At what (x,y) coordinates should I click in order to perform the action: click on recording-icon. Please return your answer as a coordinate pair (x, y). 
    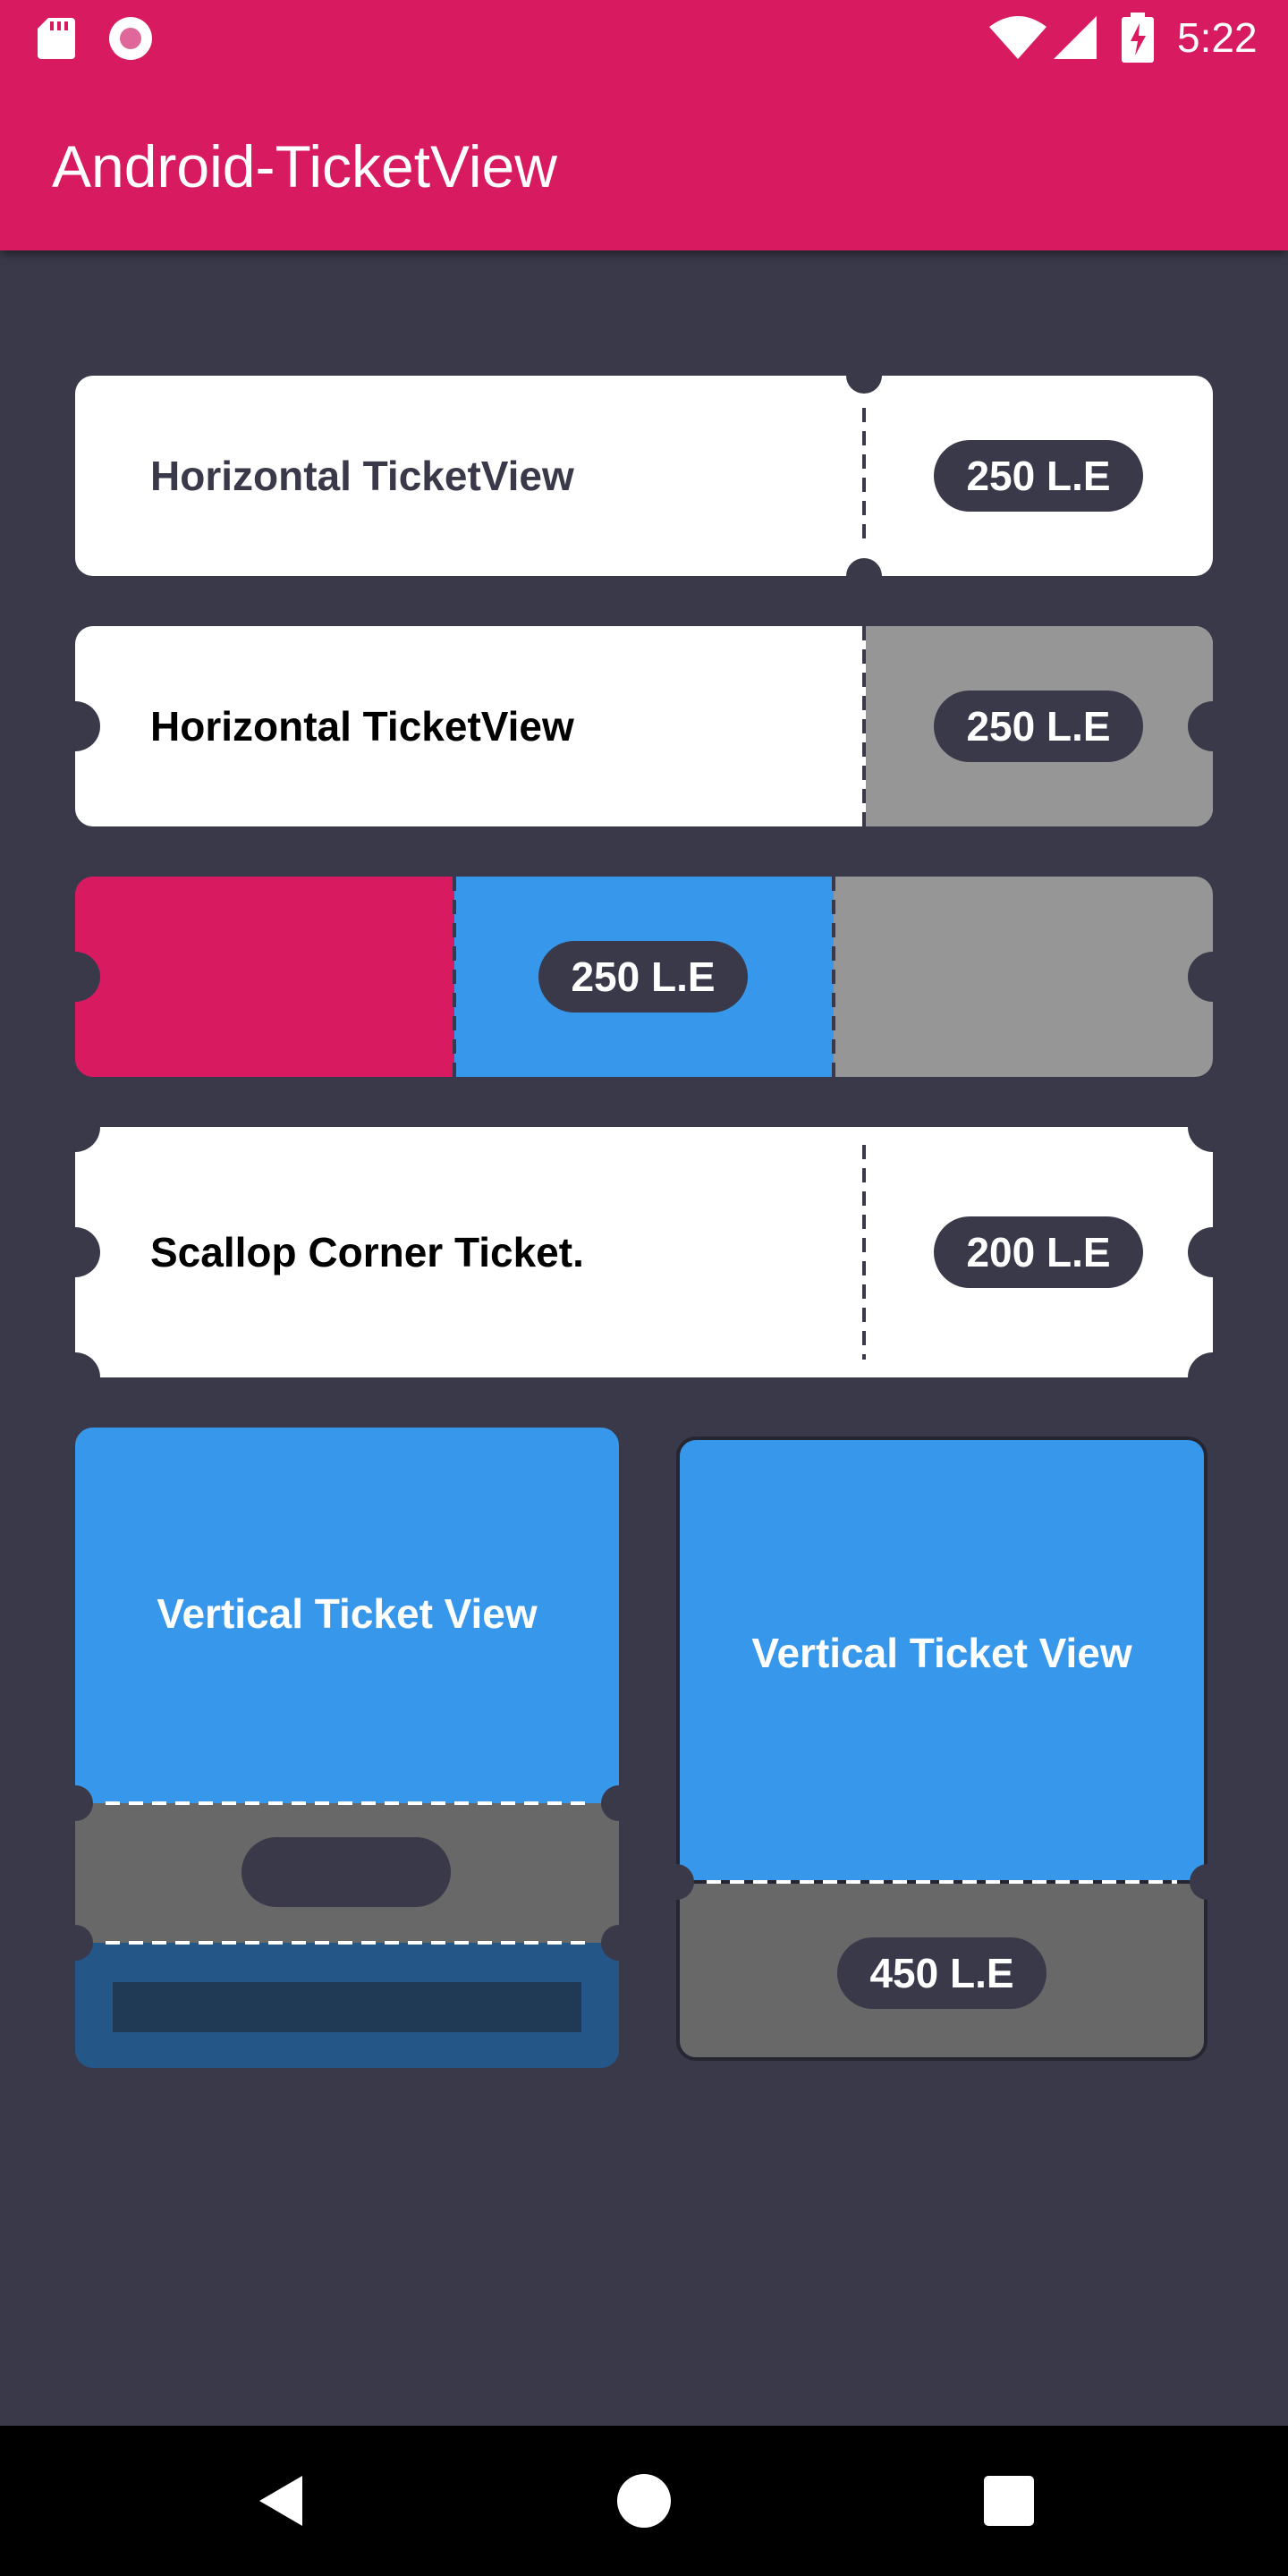
    Looking at the image, I should click on (130, 38).